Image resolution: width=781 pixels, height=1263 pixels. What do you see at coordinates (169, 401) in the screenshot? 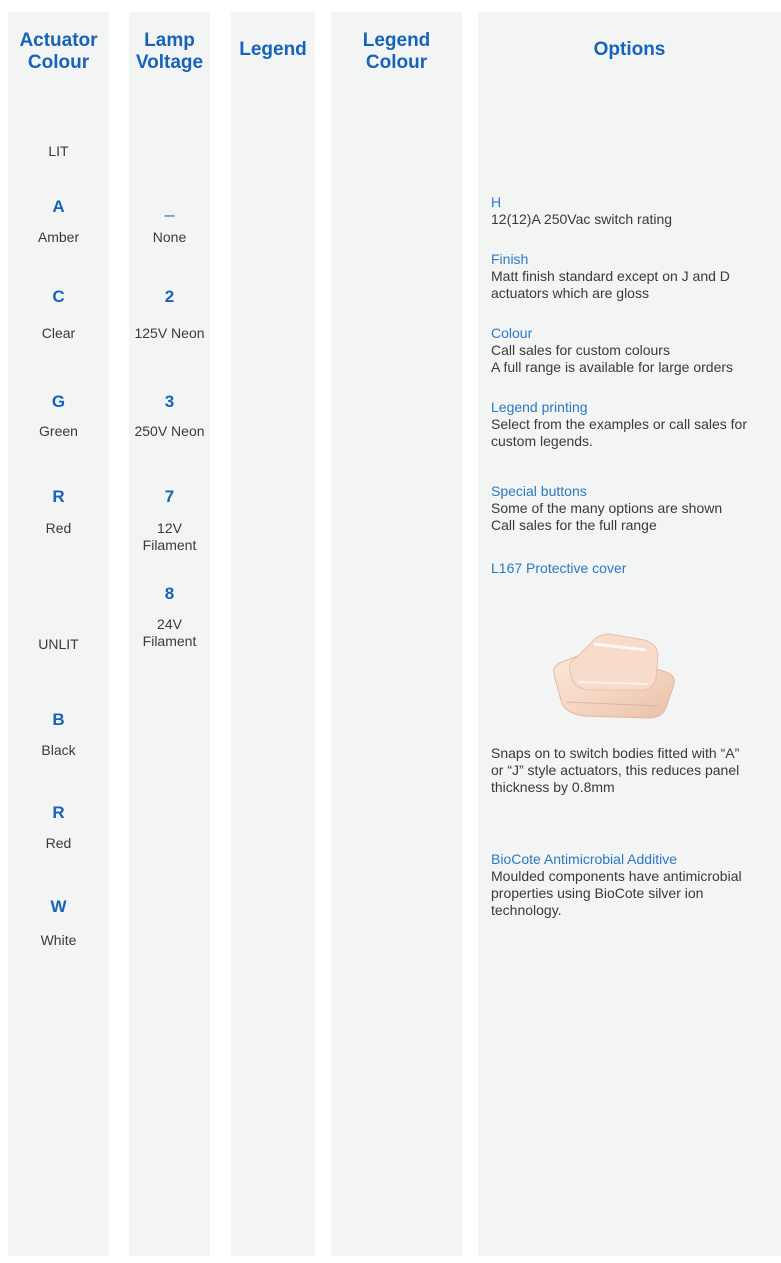
I see `lamp-code: 3` at bounding box center [169, 401].